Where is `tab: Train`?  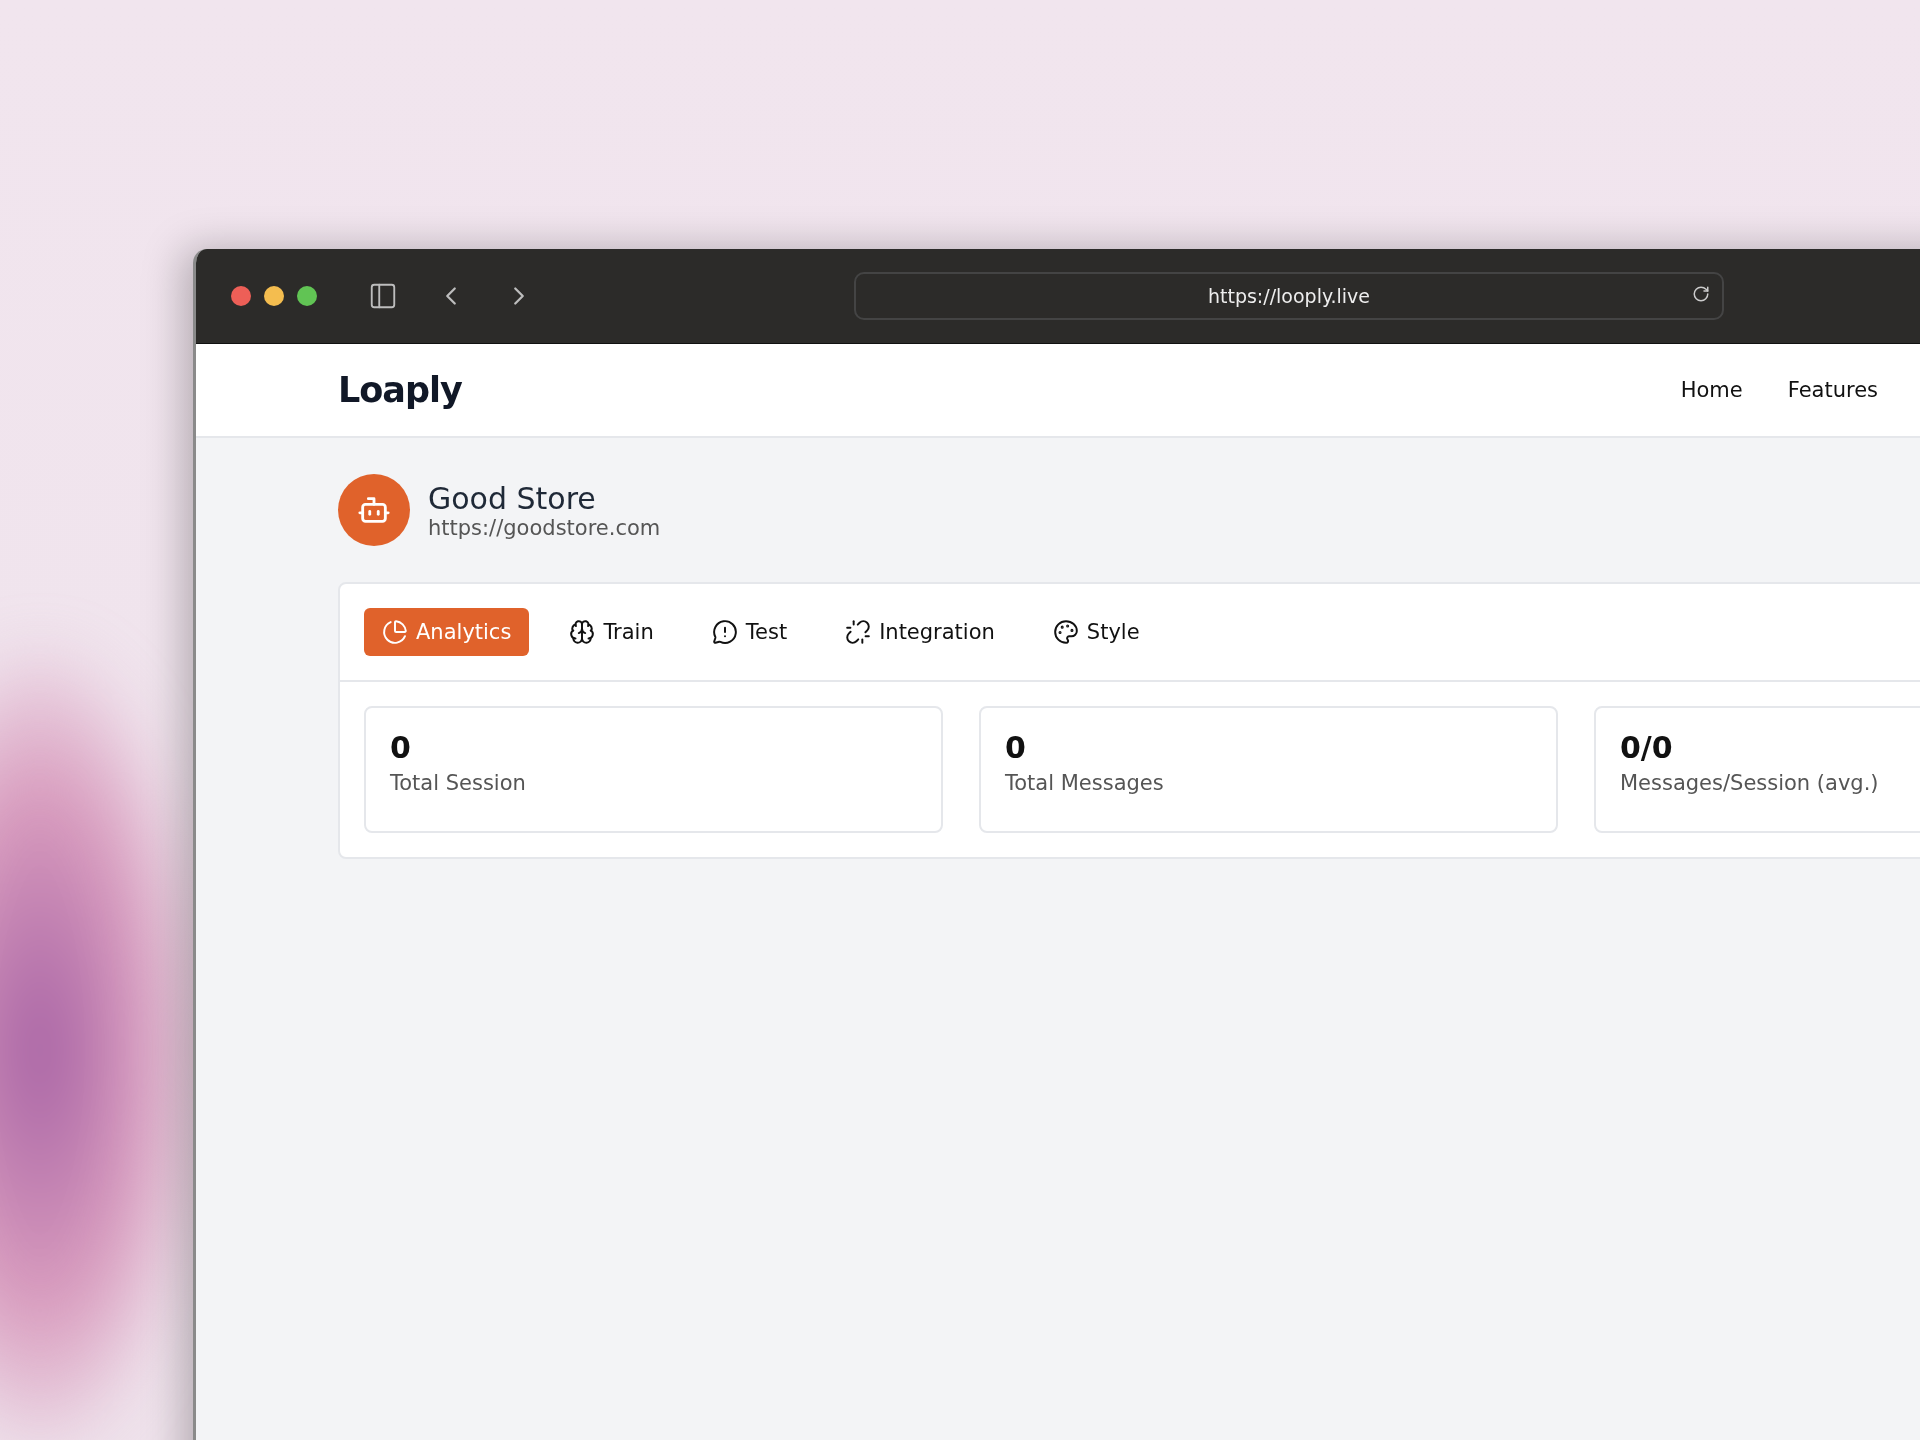
tab: Train is located at coordinates (611, 632).